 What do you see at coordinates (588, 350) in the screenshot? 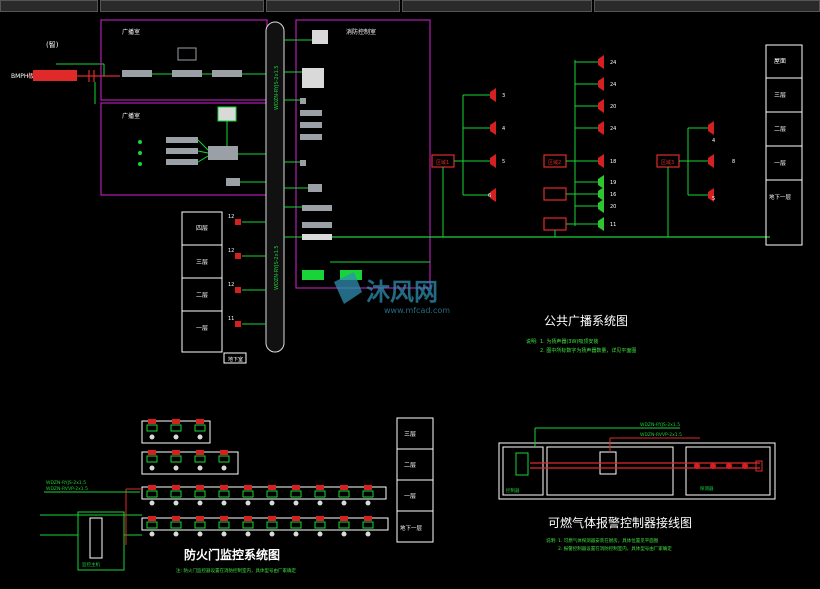
I see `note-line: 2. 图中所标数字为扬声器数量，详见平面图` at bounding box center [588, 350].